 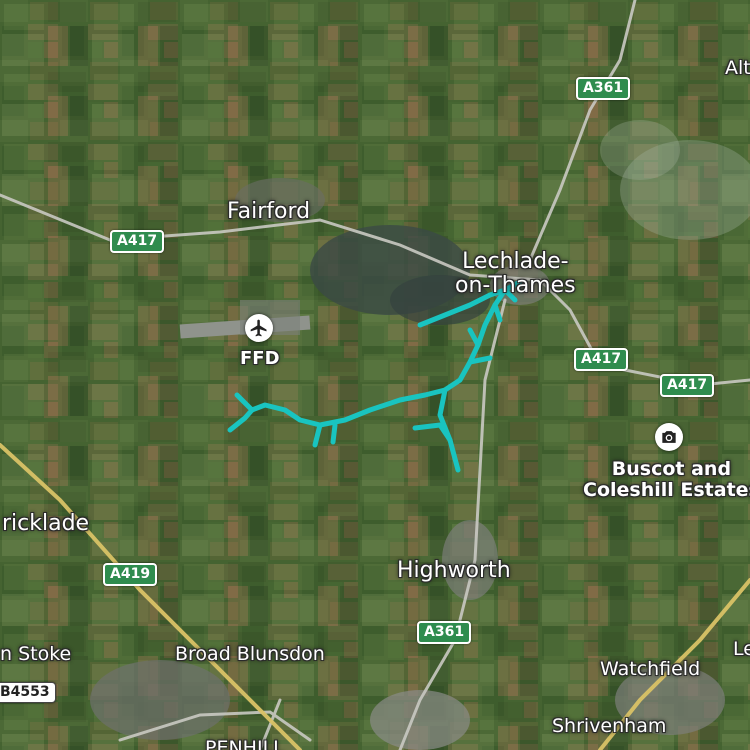 I want to click on place-label-highworth: Highworth, so click(x=454, y=570).